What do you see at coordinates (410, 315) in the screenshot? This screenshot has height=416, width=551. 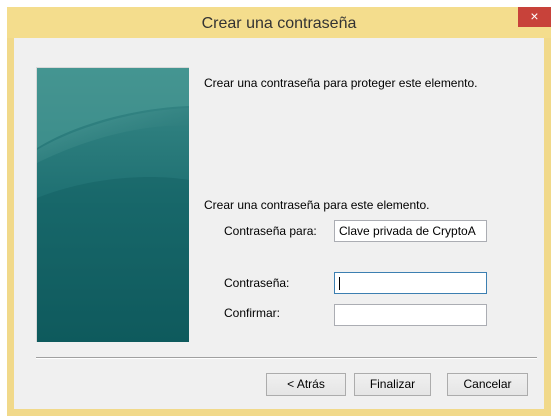 I see `confirm-input` at bounding box center [410, 315].